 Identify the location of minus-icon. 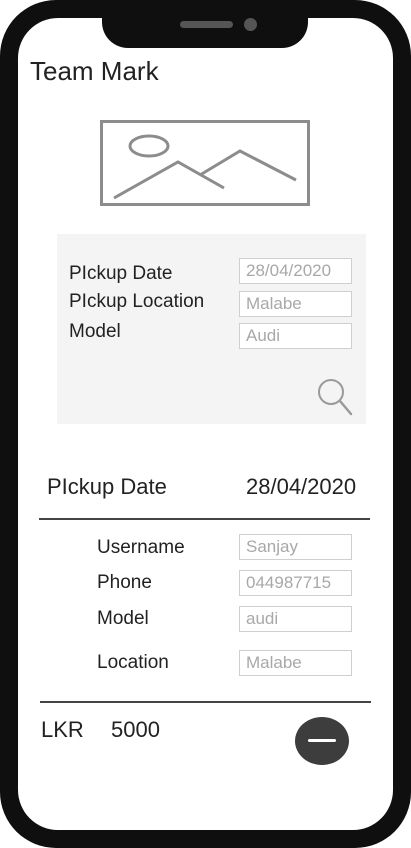
(322, 740).